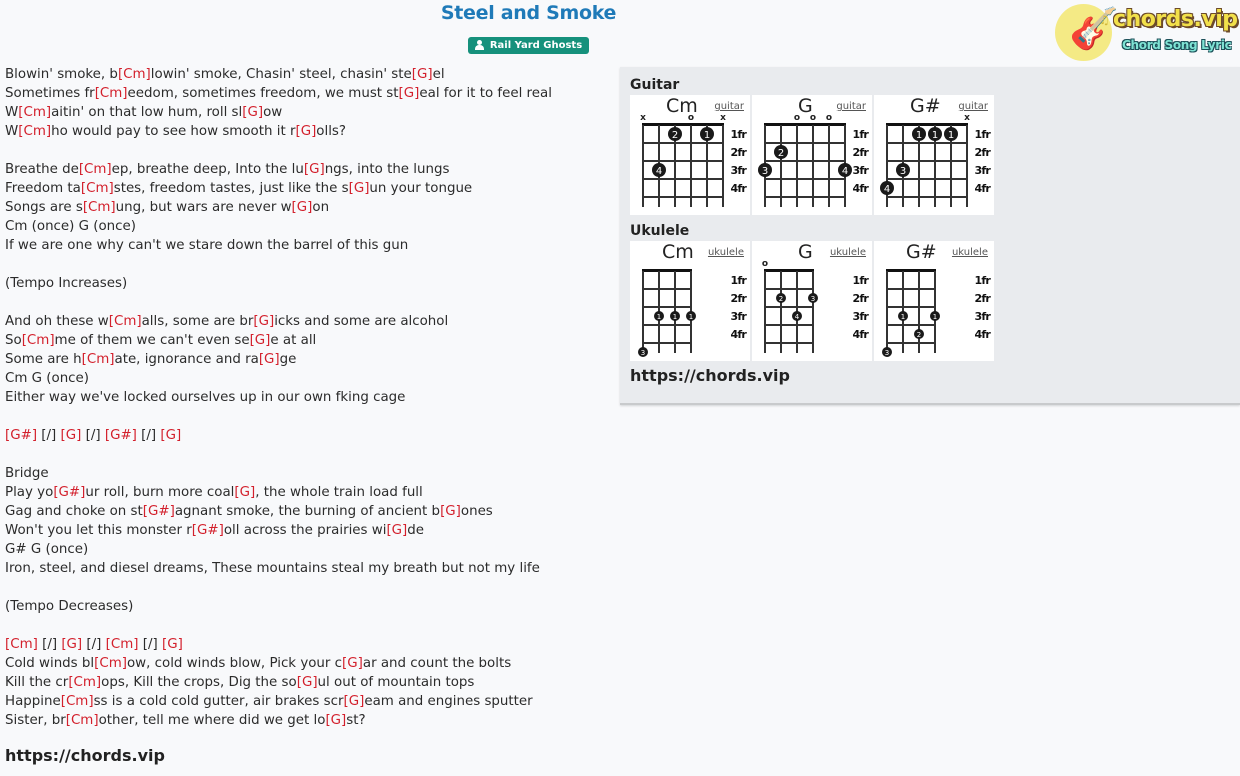 This screenshot has height=776, width=1240. Describe the element at coordinates (85, 755) in the screenshot. I see `footer-url: https://chords.vip` at that location.